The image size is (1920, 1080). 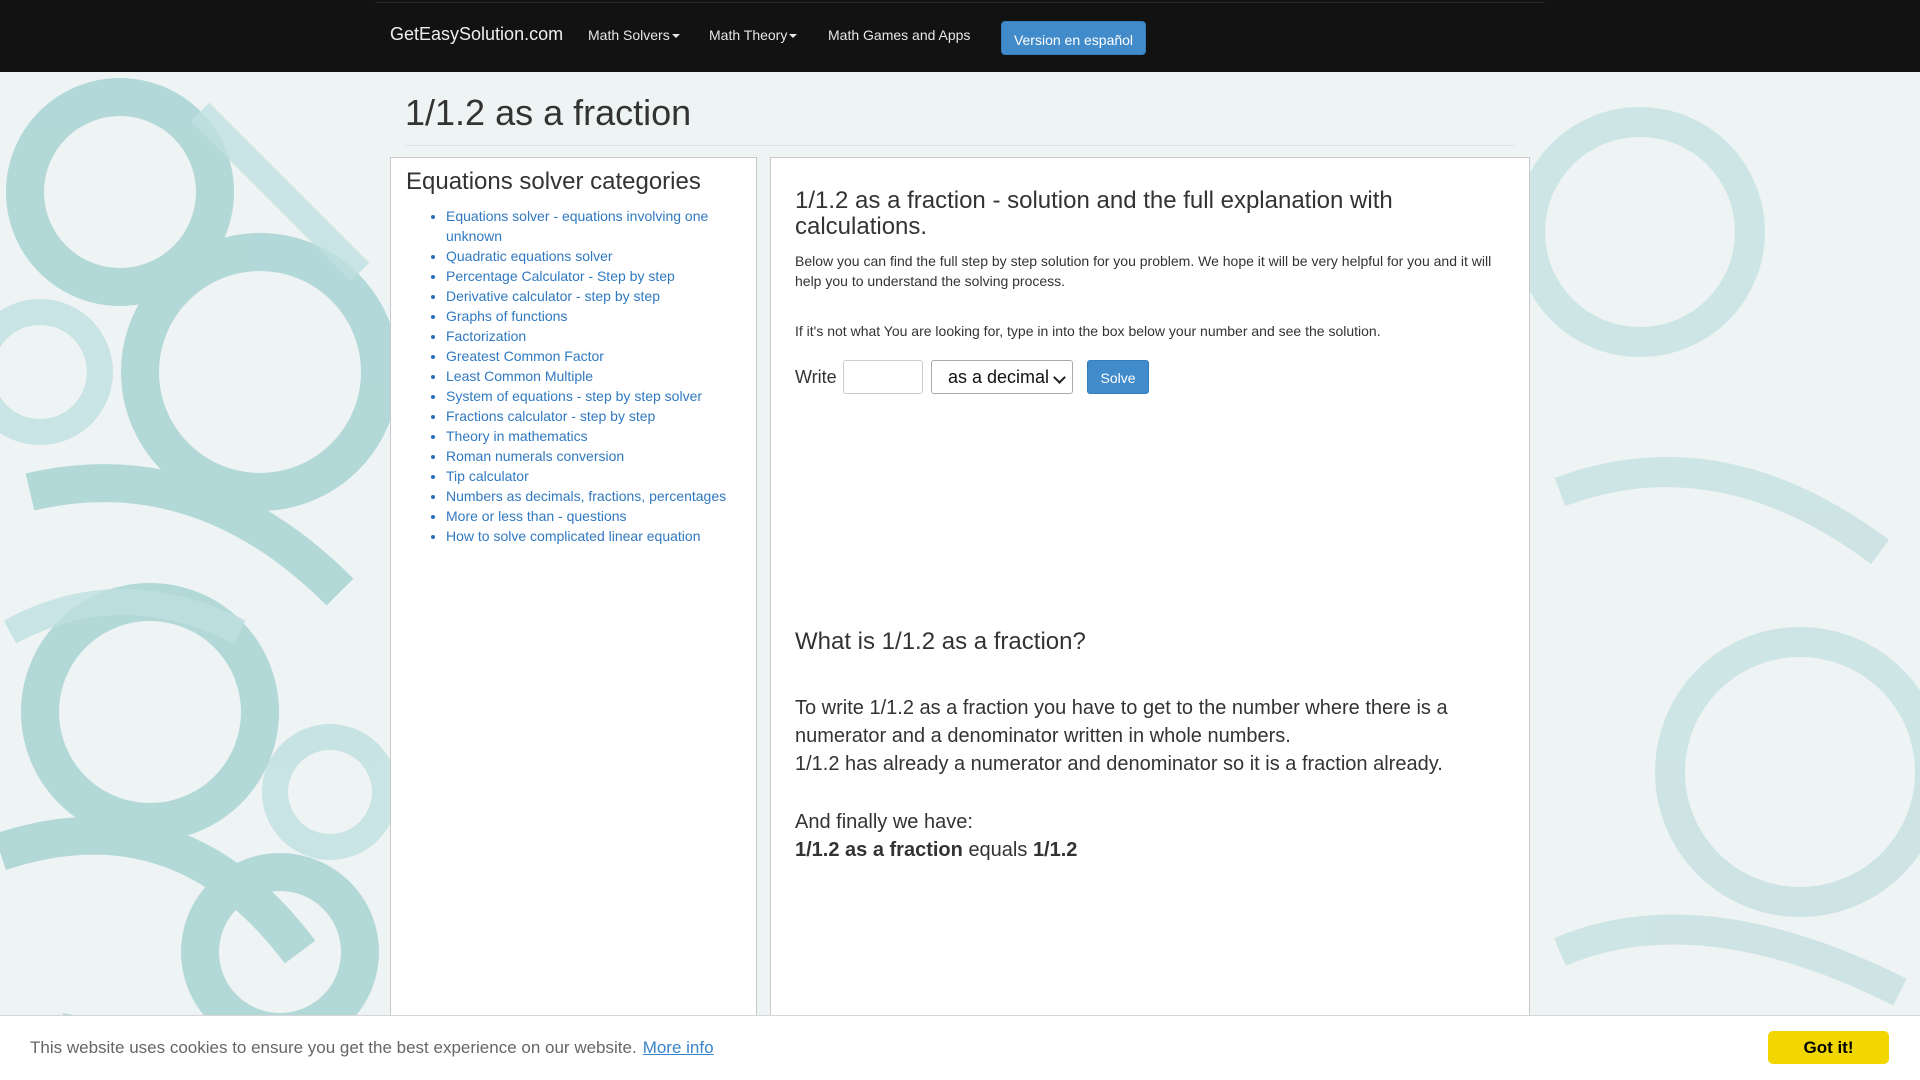 I want to click on conversion-select: as a decimal, so click(x=1002, y=377).